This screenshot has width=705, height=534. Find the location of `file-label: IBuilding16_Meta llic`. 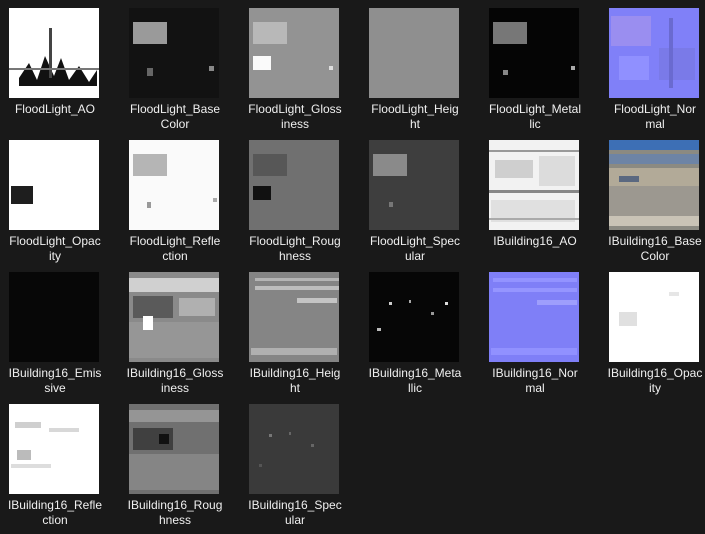

file-label: IBuilding16_Meta llic is located at coordinates (415, 381).